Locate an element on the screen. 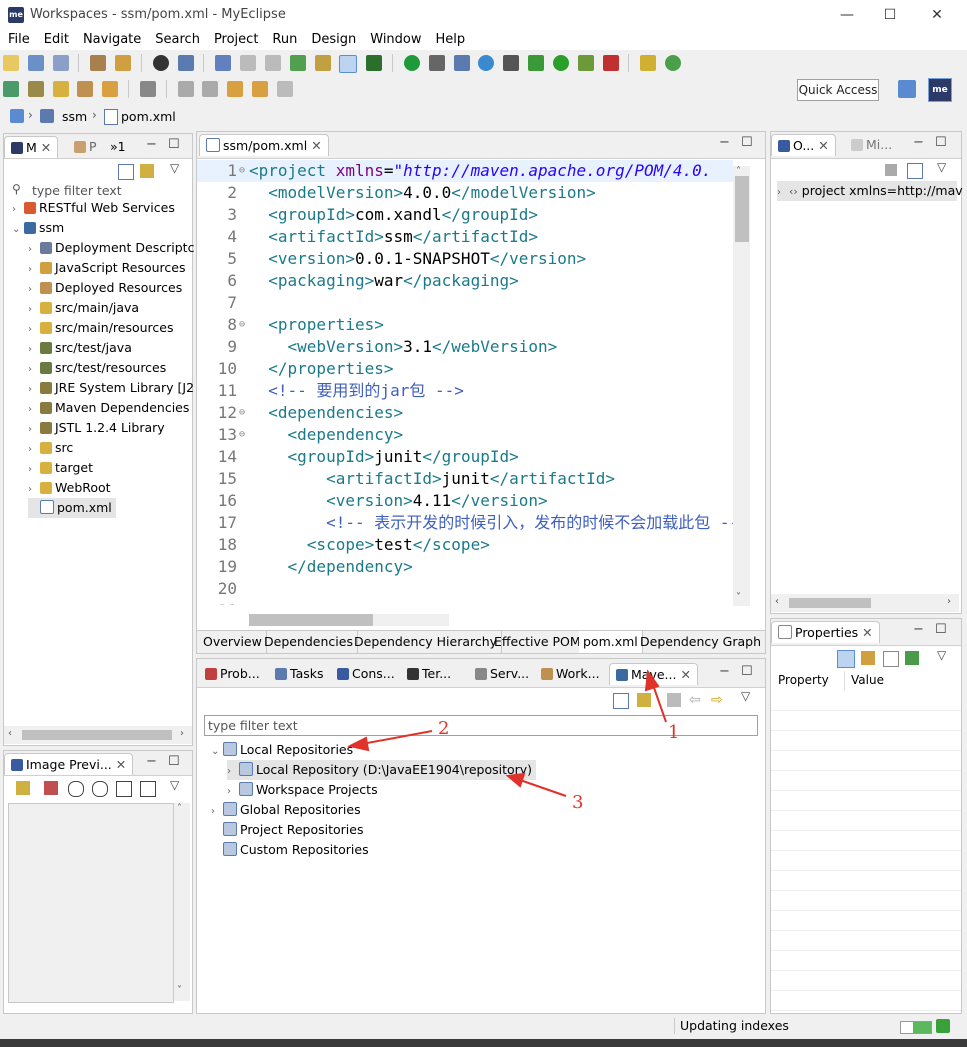  taskbar-strip is located at coordinates (483, 1043).